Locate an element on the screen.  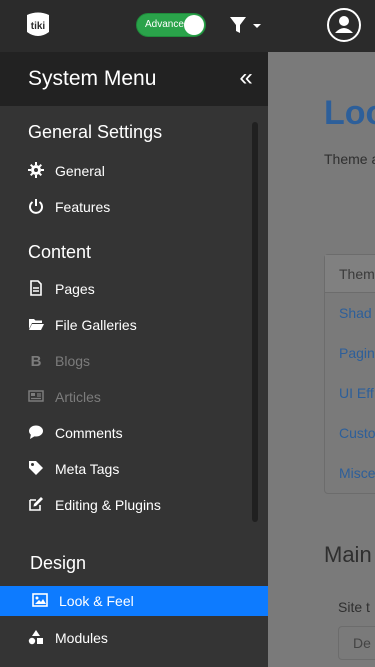
image-icon is located at coordinates (40, 600).